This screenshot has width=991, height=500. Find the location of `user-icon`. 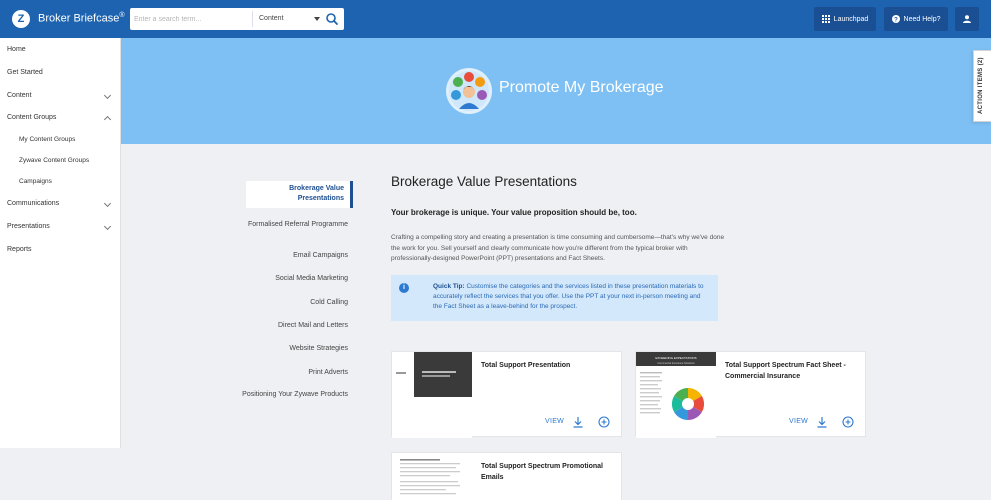

user-icon is located at coordinates (967, 19).